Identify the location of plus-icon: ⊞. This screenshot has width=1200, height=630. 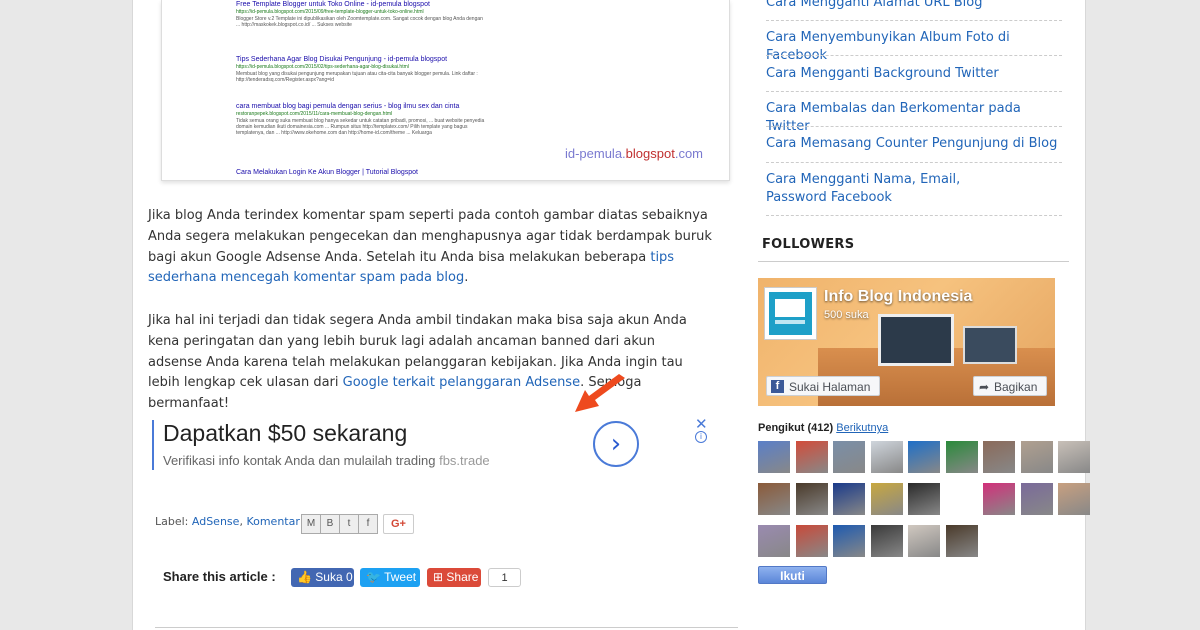
(438, 577).